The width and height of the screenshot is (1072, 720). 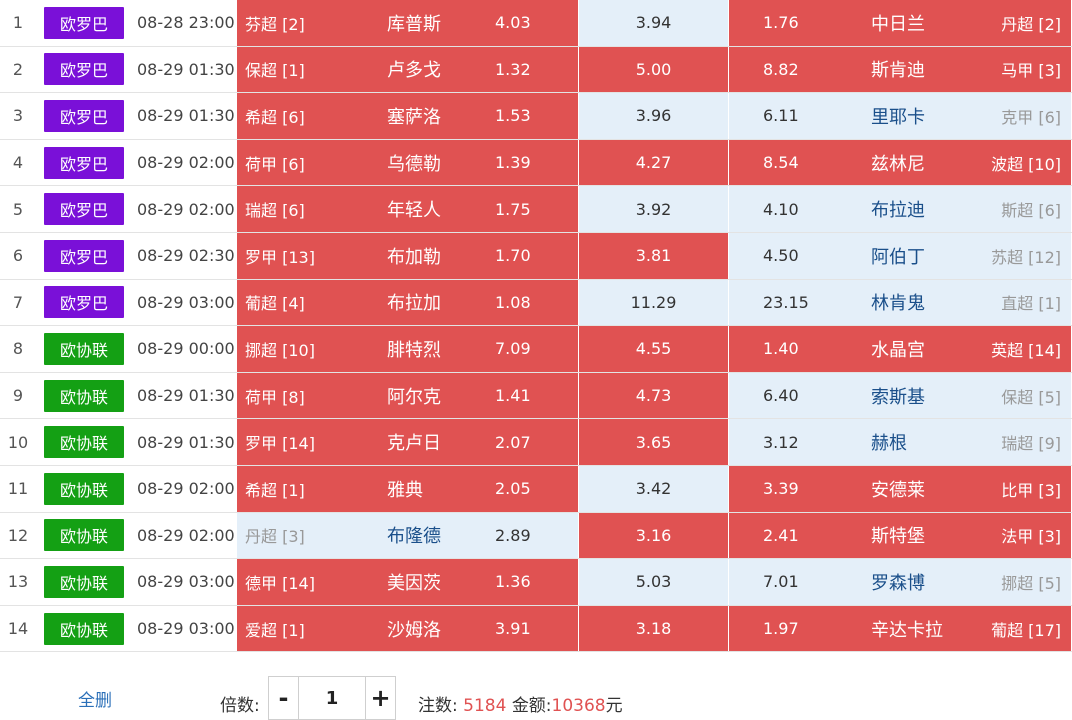 What do you see at coordinates (900, 116) in the screenshot?
I see `away-win-option: 6.11 里耶卡 克甲 [6]` at bounding box center [900, 116].